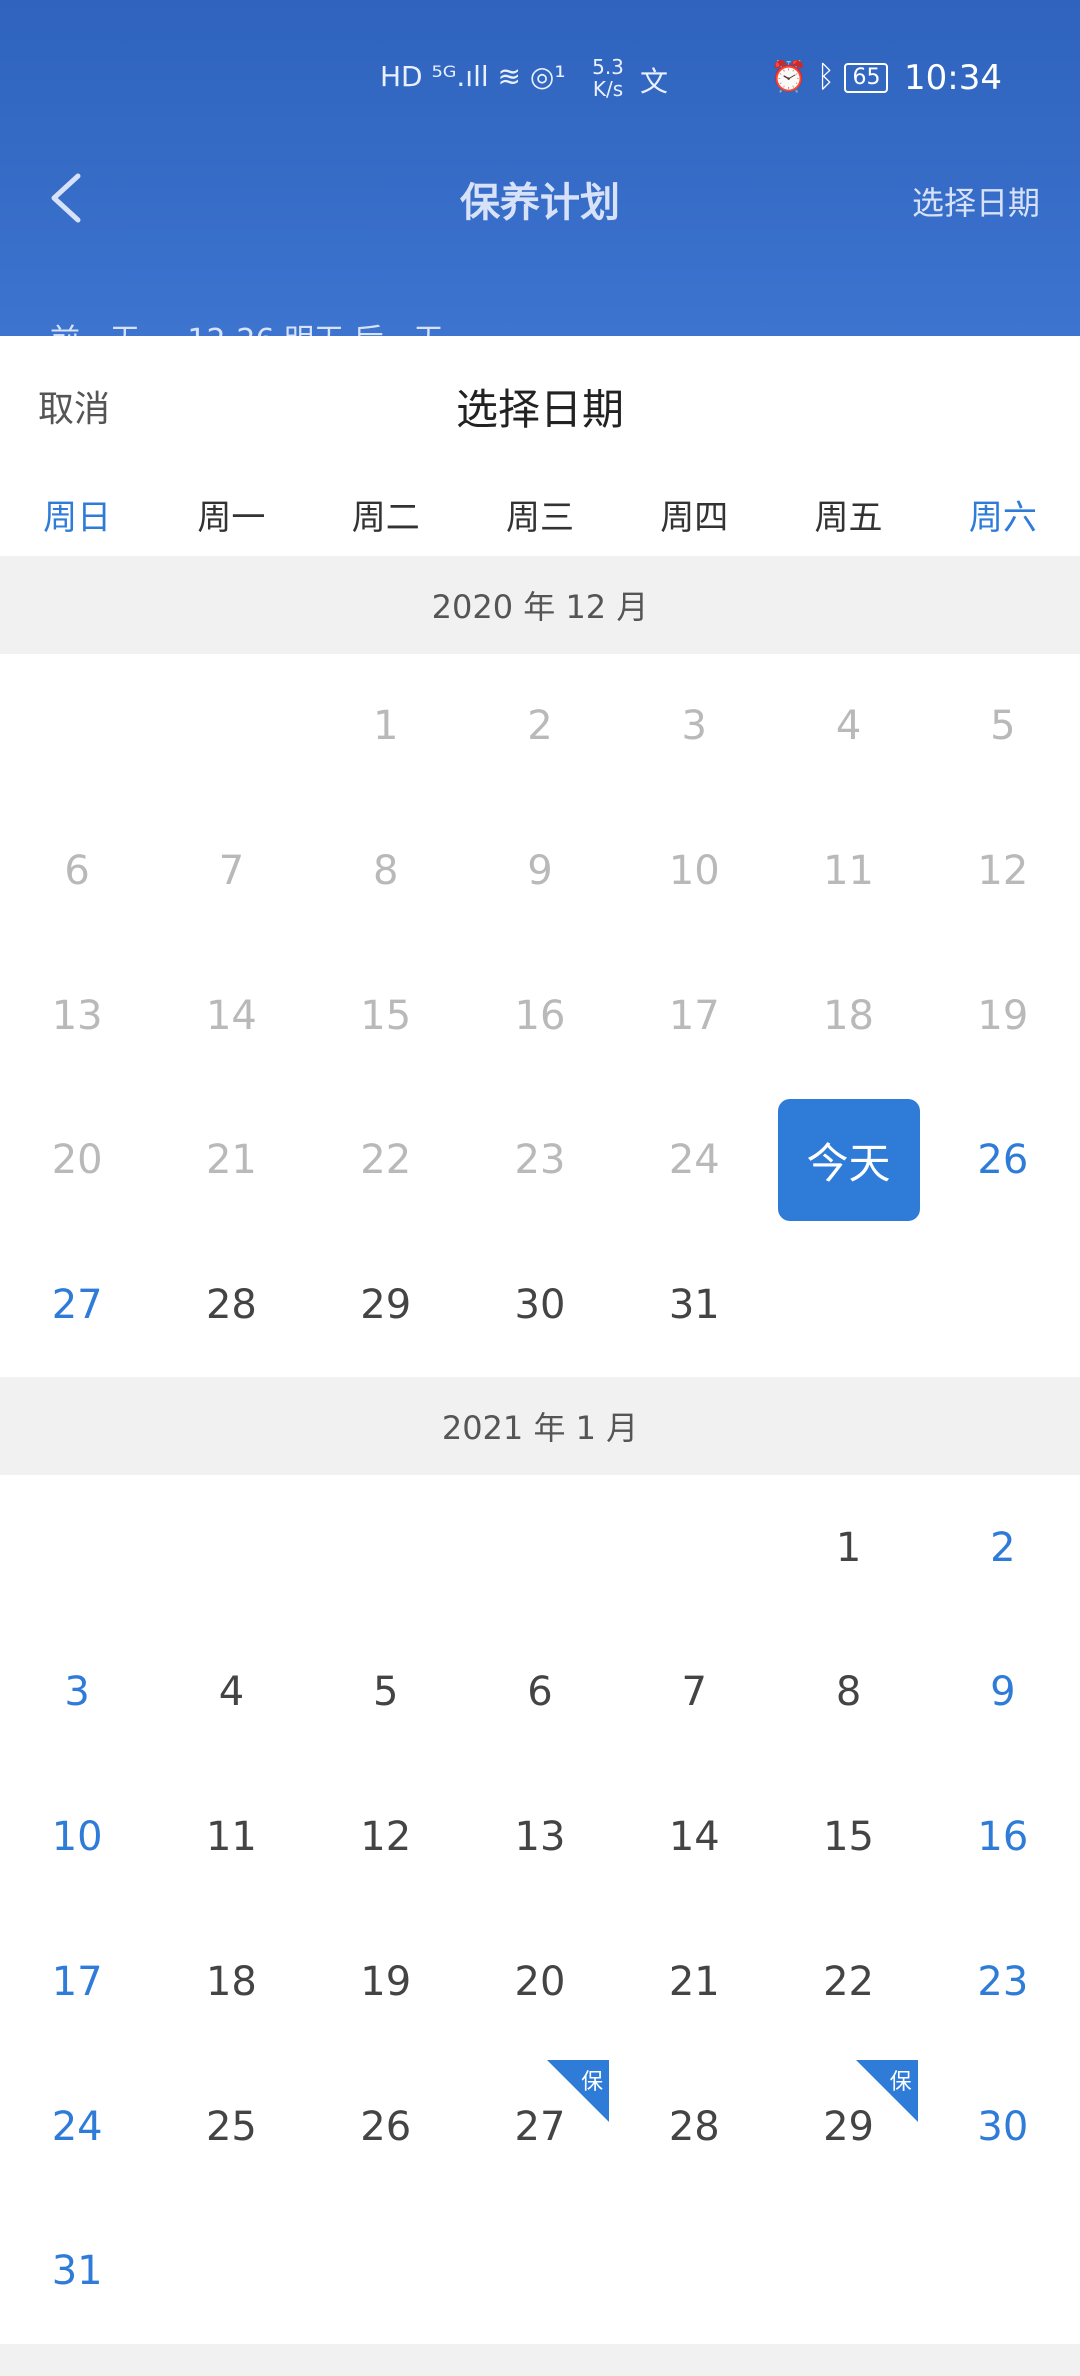  I want to click on day-cell: 17, so click(77, 1982).